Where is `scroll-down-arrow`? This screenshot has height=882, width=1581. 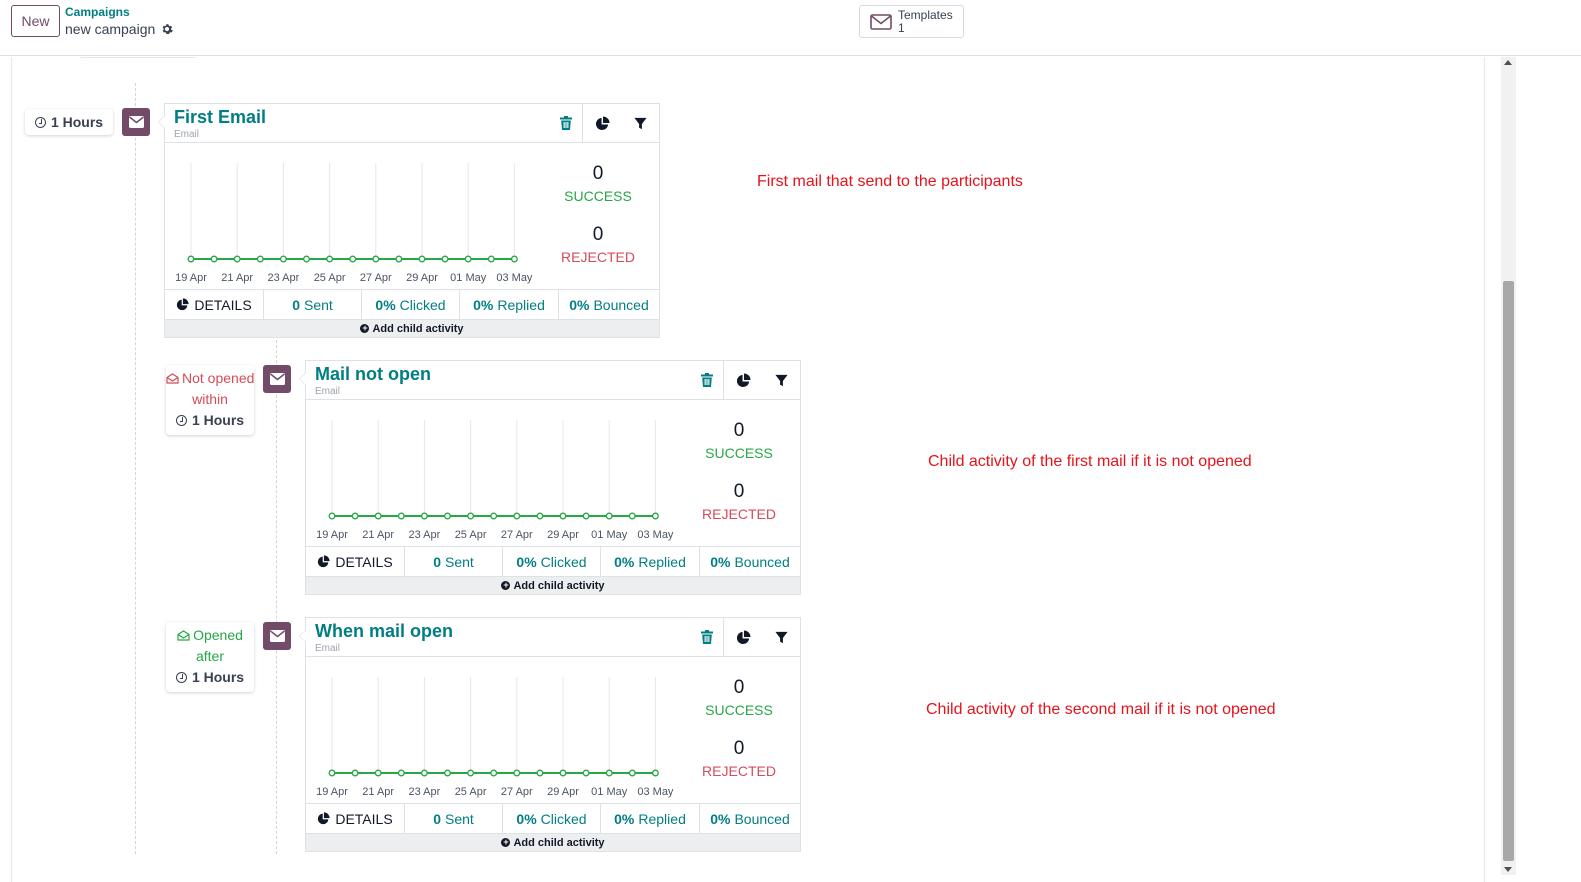
scroll-down-arrow is located at coordinates (1508, 869).